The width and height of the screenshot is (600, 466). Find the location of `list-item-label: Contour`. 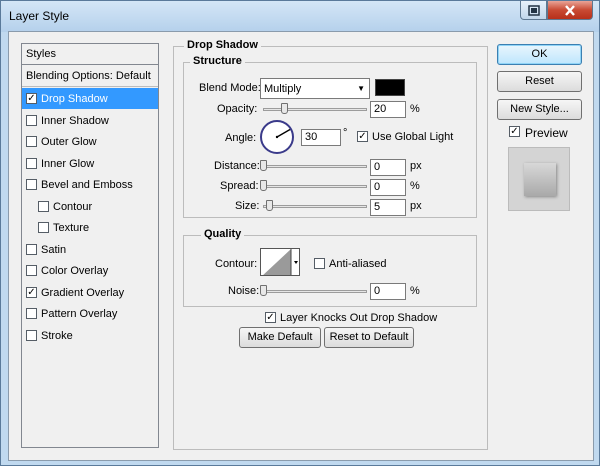

list-item-label: Contour is located at coordinates (73, 206).